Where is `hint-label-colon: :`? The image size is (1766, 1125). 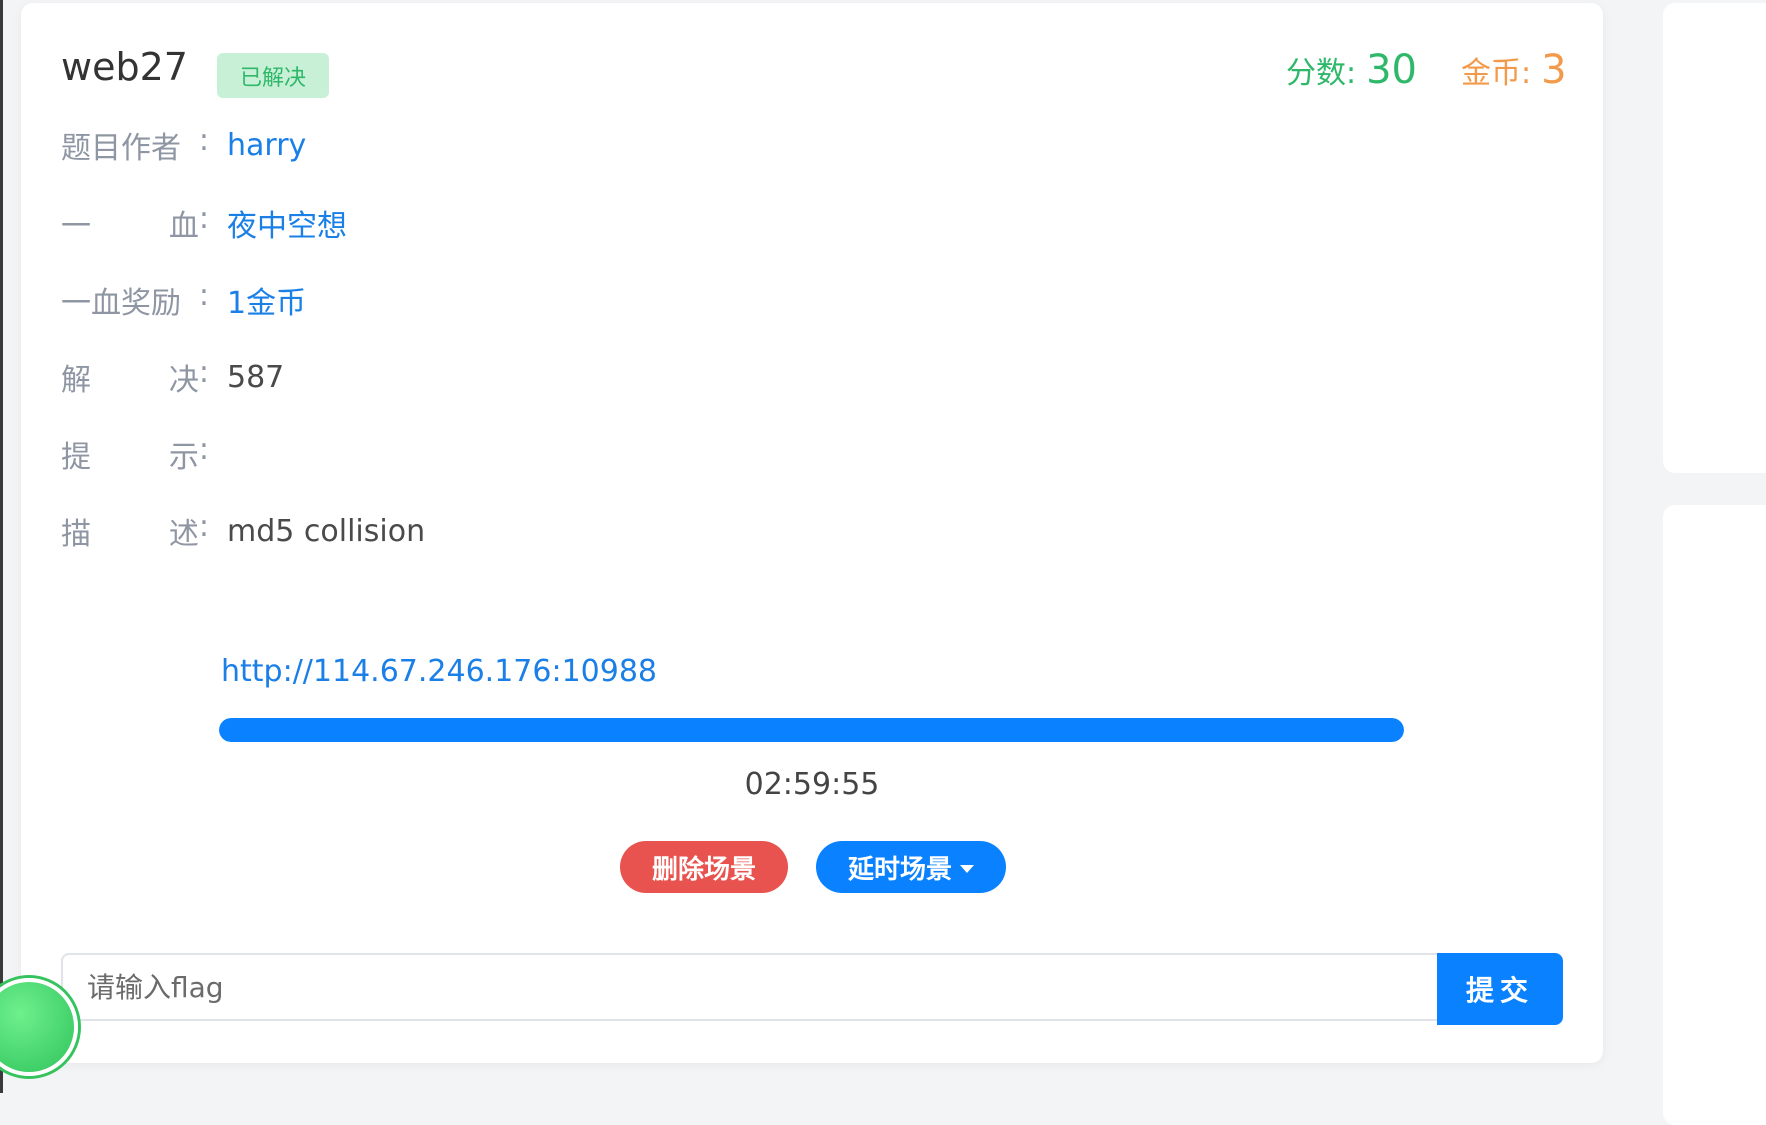 hint-label-colon: : is located at coordinates (203, 449).